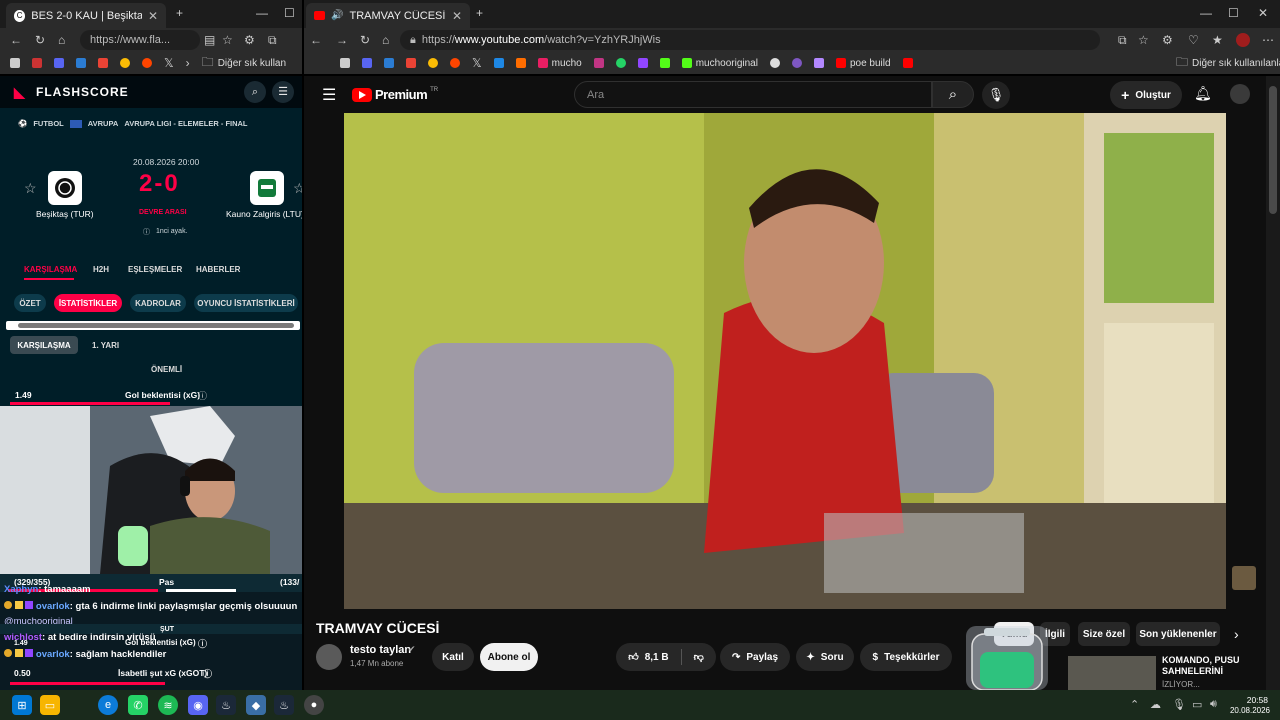  I want to click on chat-username: Xaphyn, so click(21, 589).